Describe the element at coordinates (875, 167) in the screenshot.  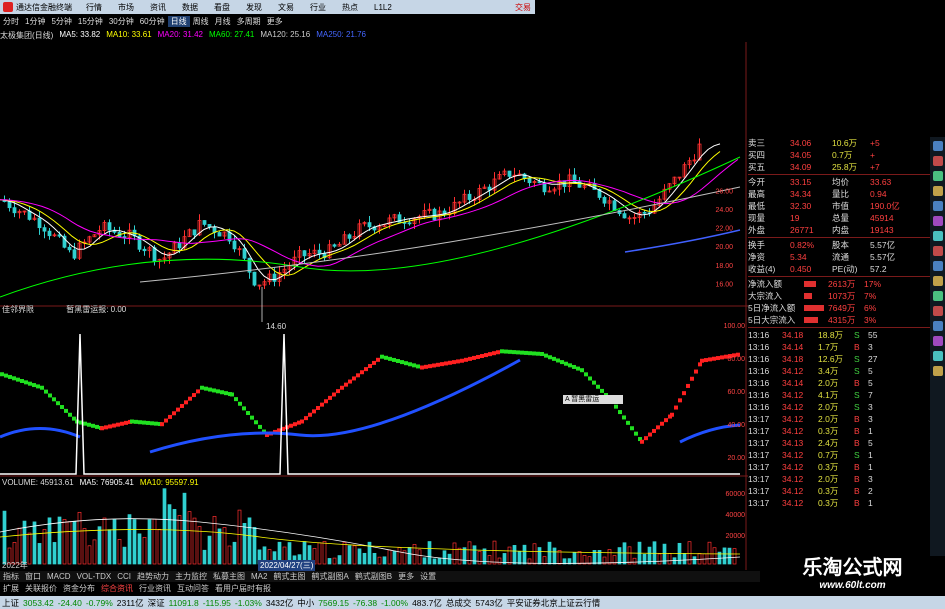
I see `quote-cell: +7` at that location.